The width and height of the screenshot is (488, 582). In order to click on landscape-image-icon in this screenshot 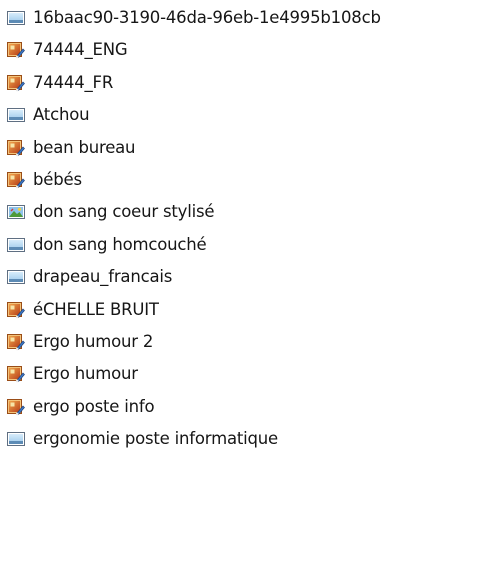, I will do `click(16, 212)`.